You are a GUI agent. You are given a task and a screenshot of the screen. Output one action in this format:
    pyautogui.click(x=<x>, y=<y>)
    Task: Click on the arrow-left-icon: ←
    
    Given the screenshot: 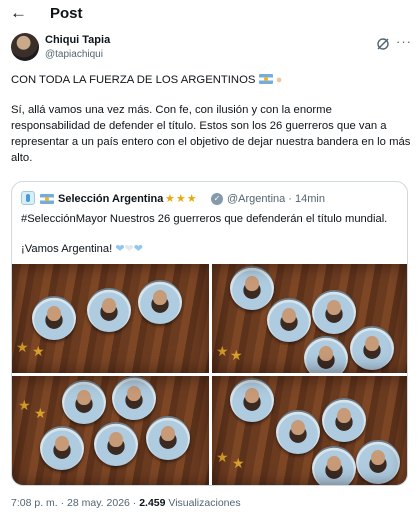 What is the action you would take?
    pyautogui.click(x=18, y=13)
    